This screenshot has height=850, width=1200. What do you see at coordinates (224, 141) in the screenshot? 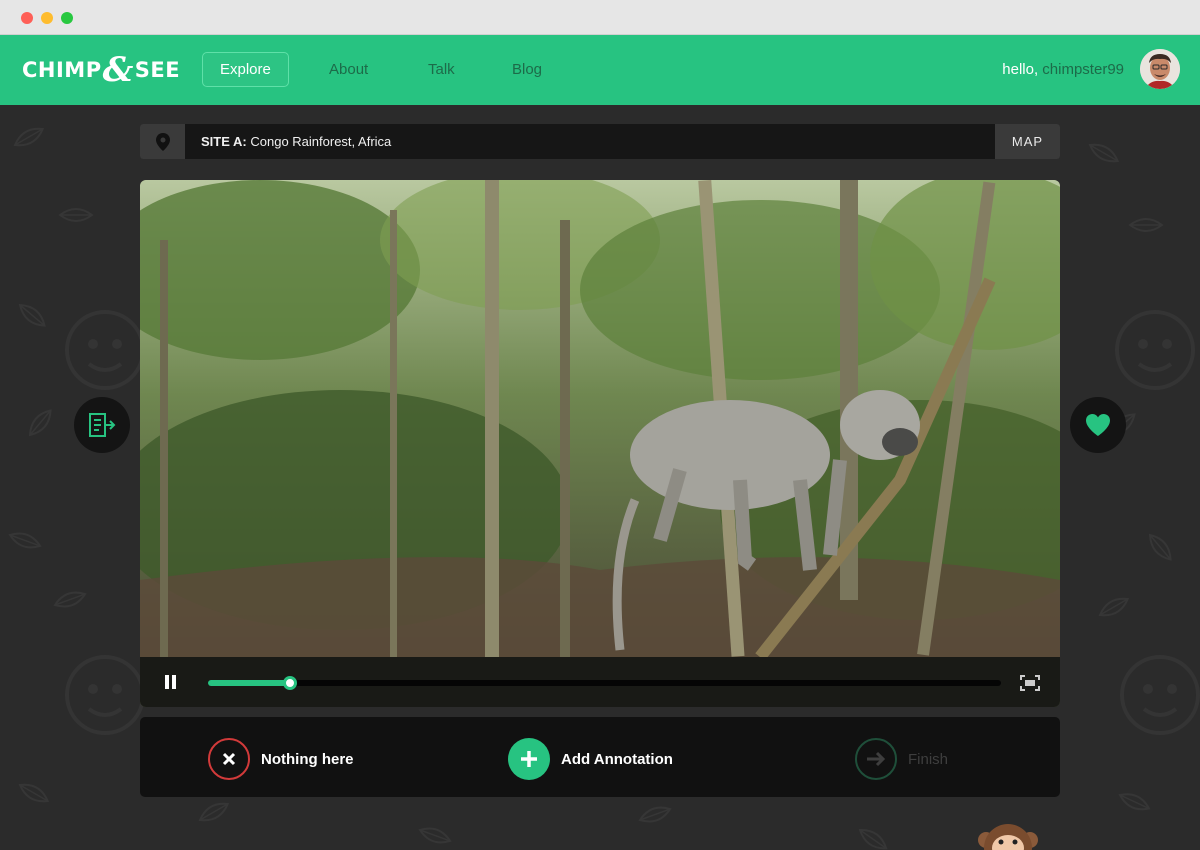
I see `site-code: SITE A:` at bounding box center [224, 141].